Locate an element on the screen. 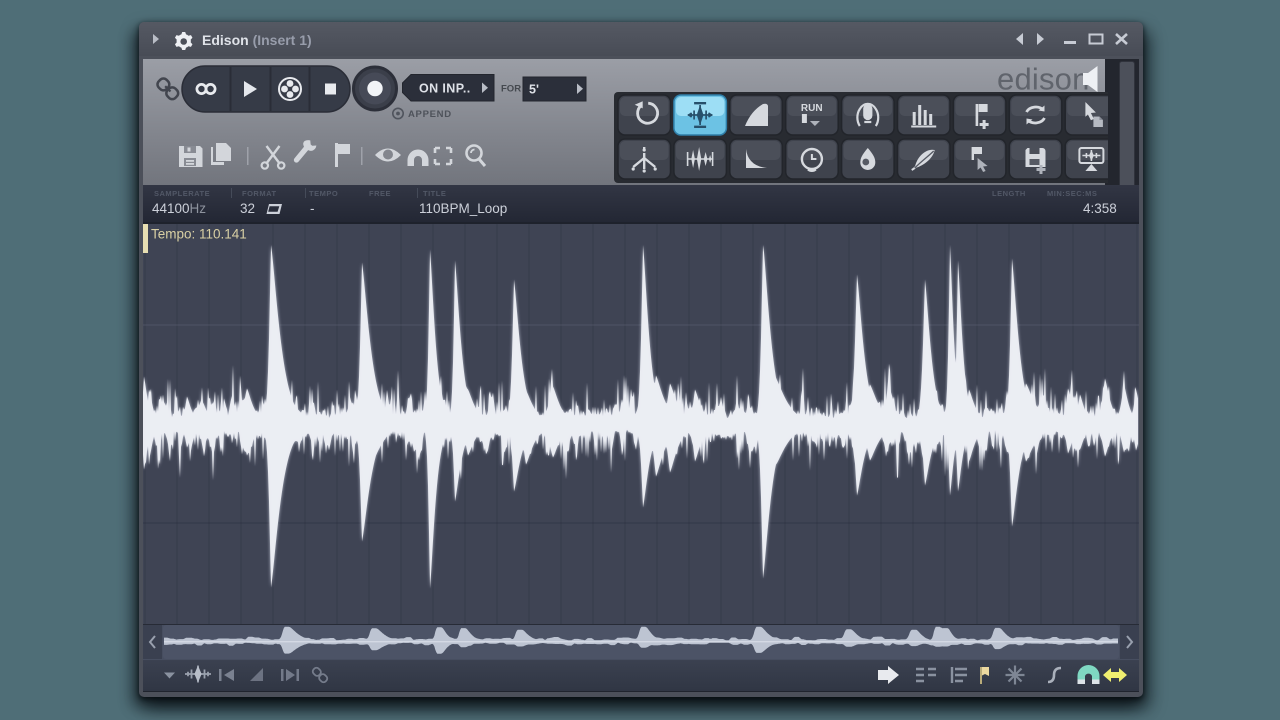 The height and width of the screenshot is (720, 1280). svg-text: Tempo: 110.141 is located at coordinates (199, 234).